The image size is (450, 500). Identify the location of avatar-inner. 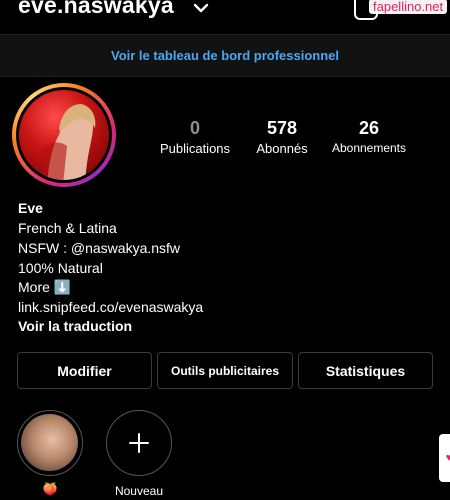
(64, 135).